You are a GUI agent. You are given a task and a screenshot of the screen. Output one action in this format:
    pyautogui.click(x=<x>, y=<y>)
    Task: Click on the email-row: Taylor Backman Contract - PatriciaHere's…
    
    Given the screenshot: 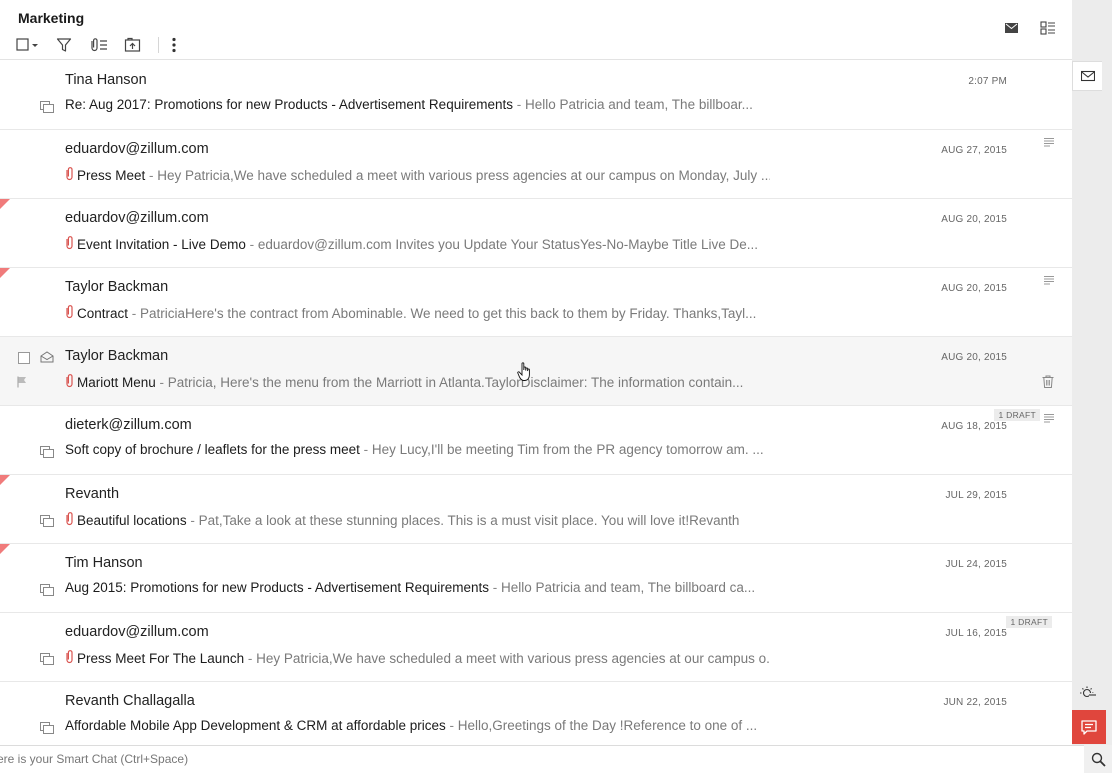 What is the action you would take?
    pyautogui.click(x=536, y=302)
    